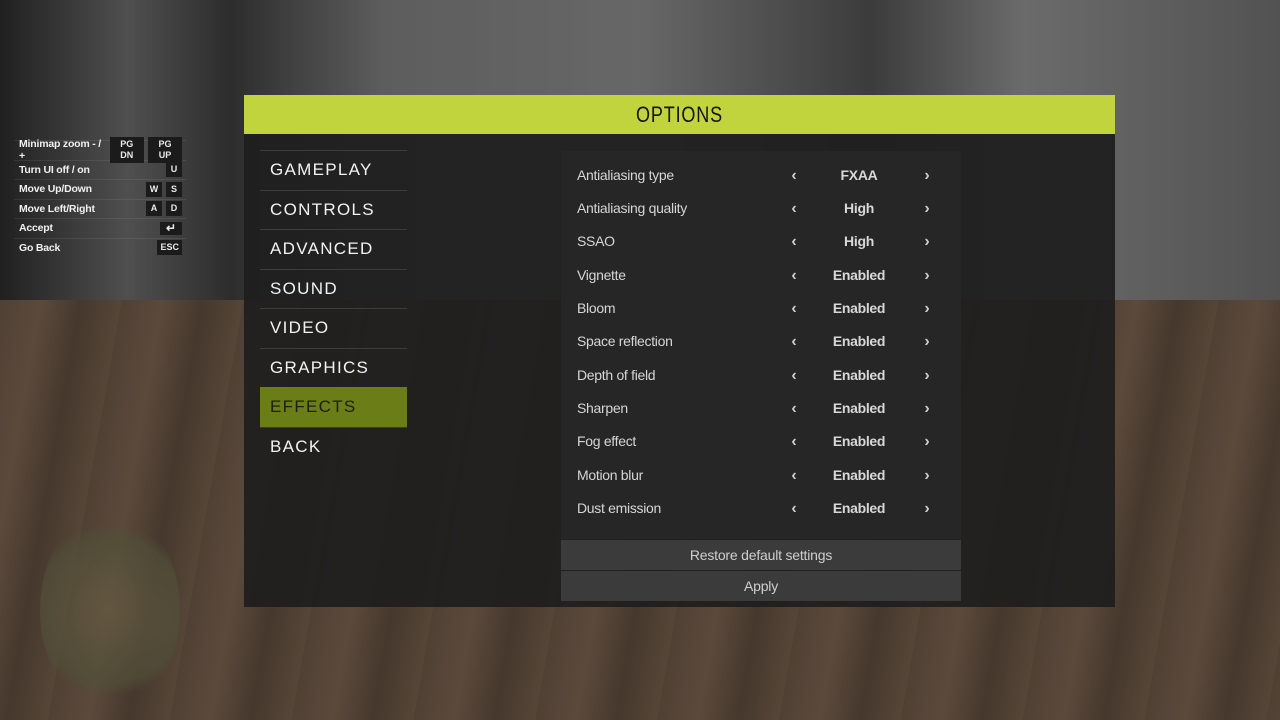 This screenshot has width=1280, height=720. What do you see at coordinates (610, 475) in the screenshot?
I see `setting-label: Motion blur` at bounding box center [610, 475].